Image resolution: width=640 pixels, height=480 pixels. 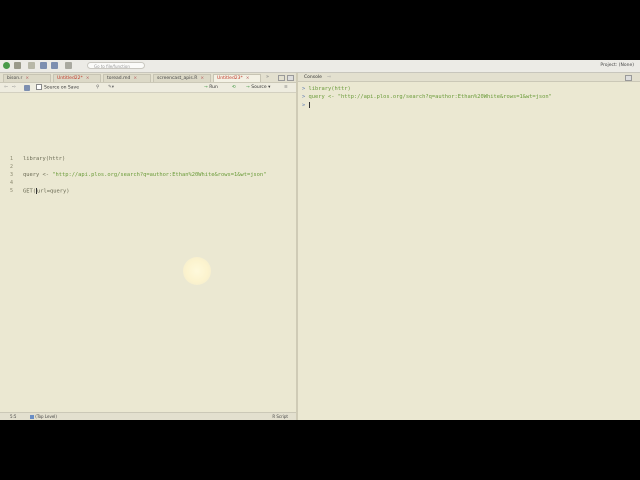 I want to click on code-line-5: GET(url=query), so click(x=46, y=191).